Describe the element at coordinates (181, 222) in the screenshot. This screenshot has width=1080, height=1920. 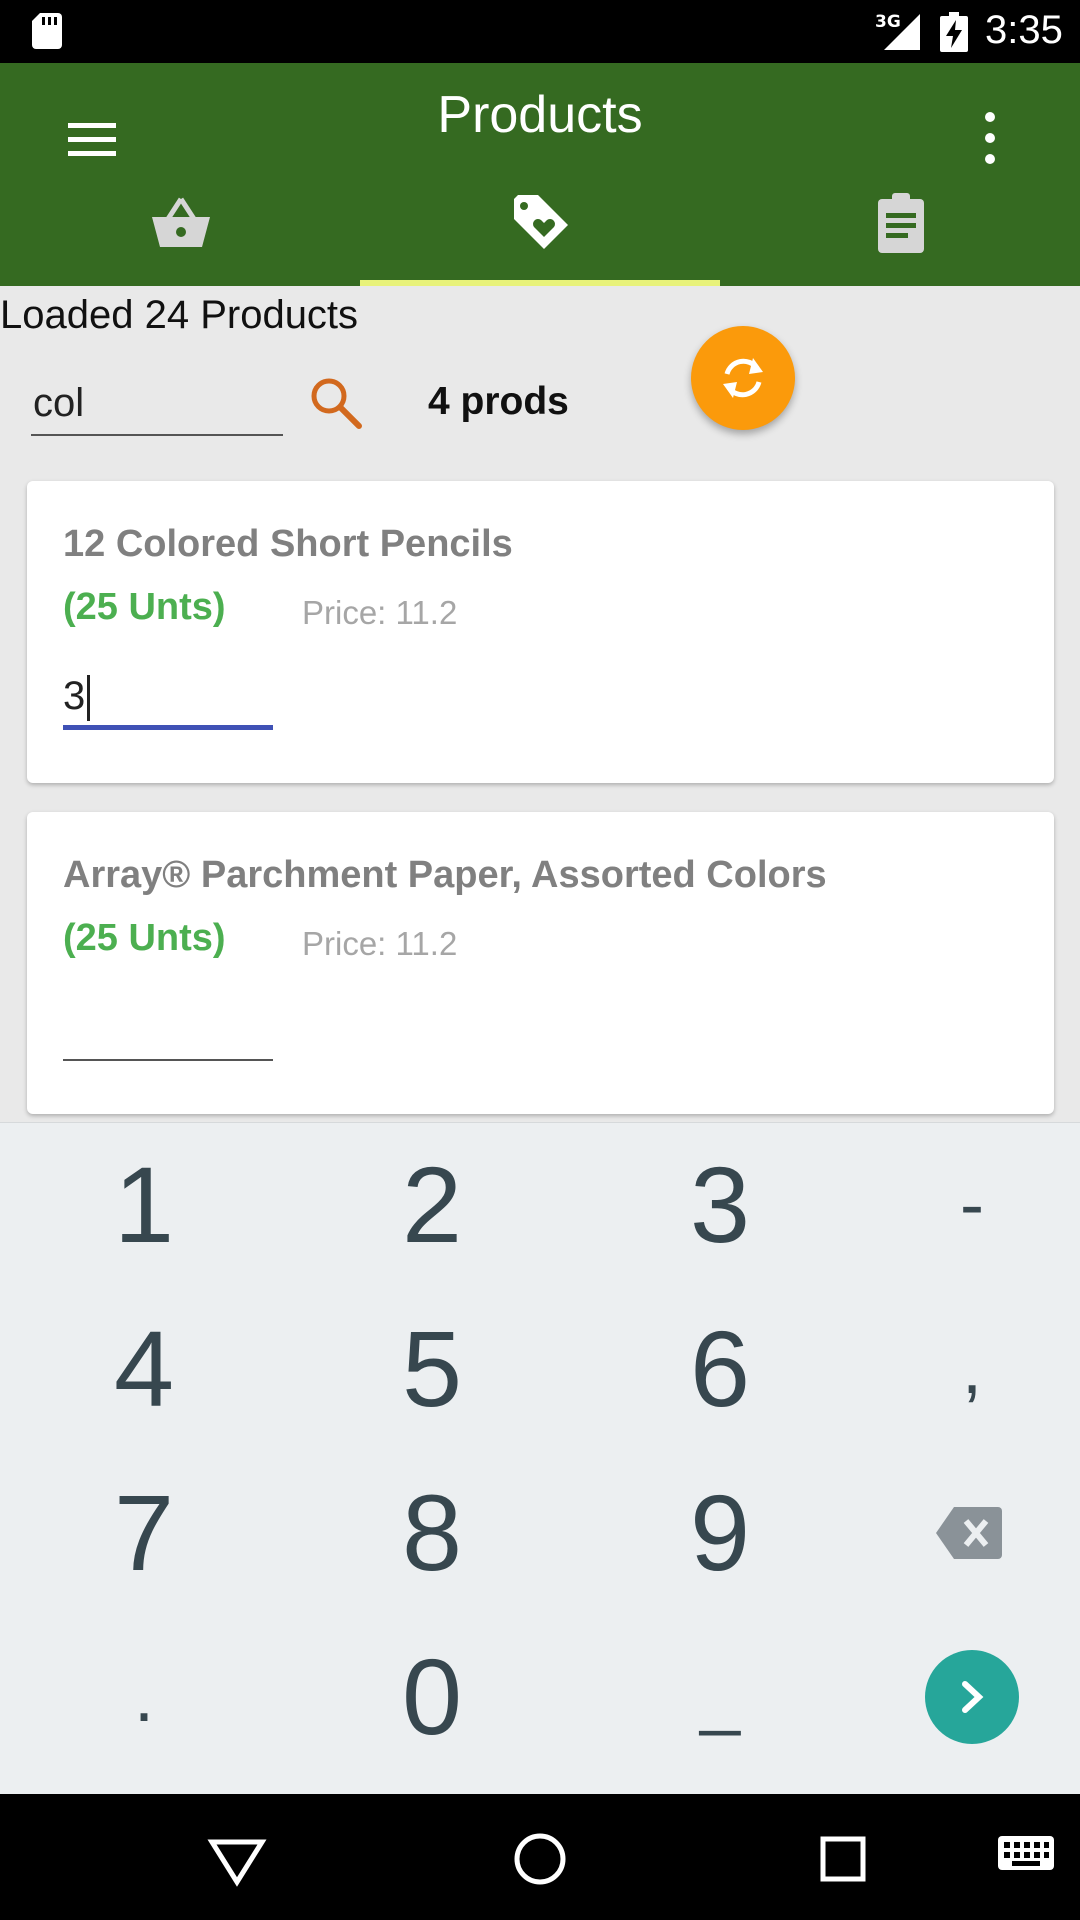
I see `basket-icon` at that location.